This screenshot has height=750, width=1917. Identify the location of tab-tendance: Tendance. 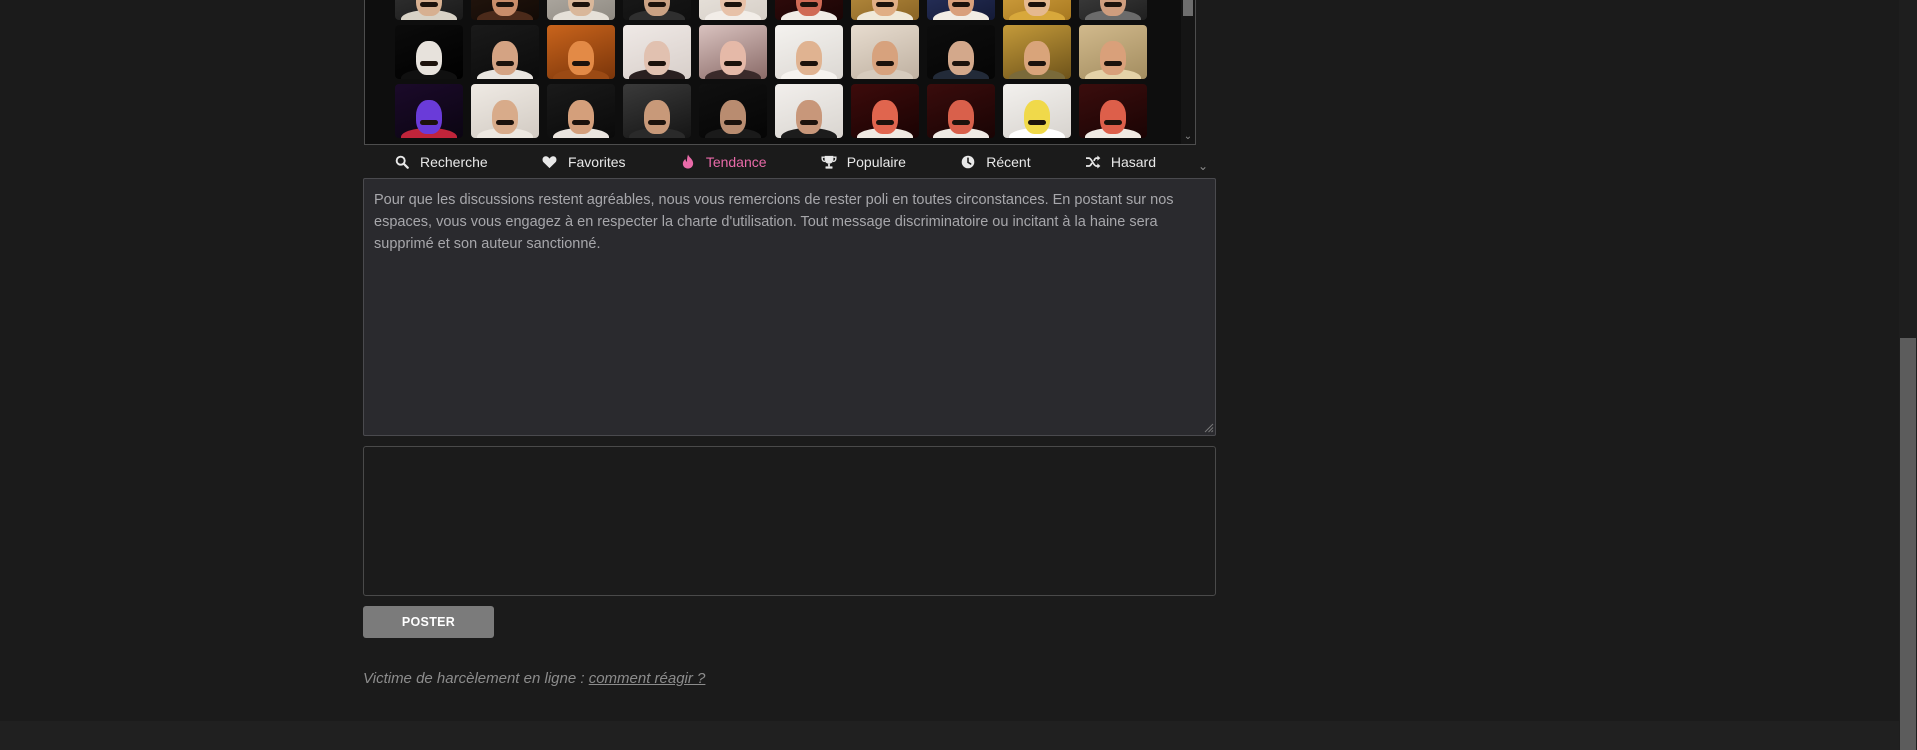
(723, 162).